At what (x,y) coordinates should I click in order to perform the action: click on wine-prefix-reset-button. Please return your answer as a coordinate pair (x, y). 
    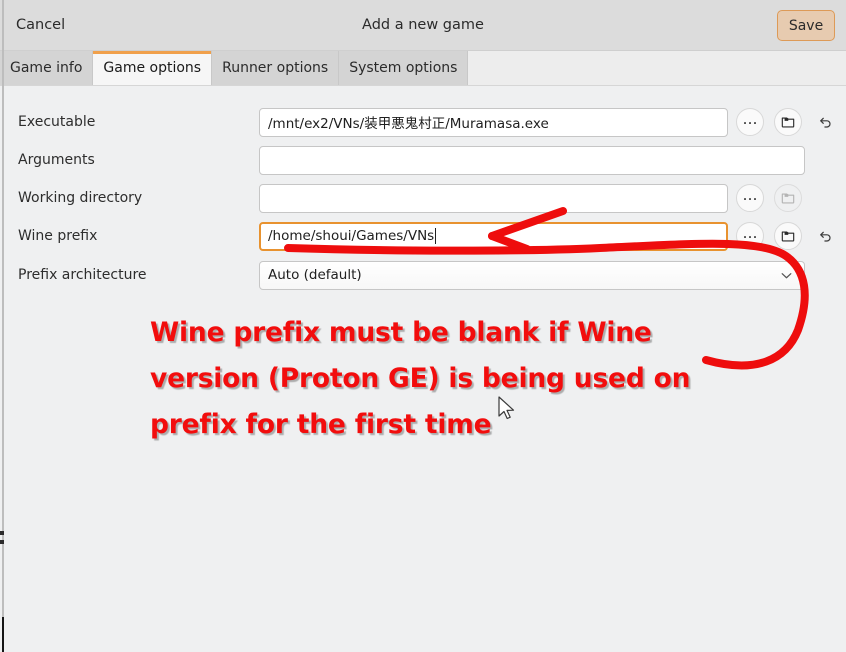
    Looking at the image, I should click on (825, 236).